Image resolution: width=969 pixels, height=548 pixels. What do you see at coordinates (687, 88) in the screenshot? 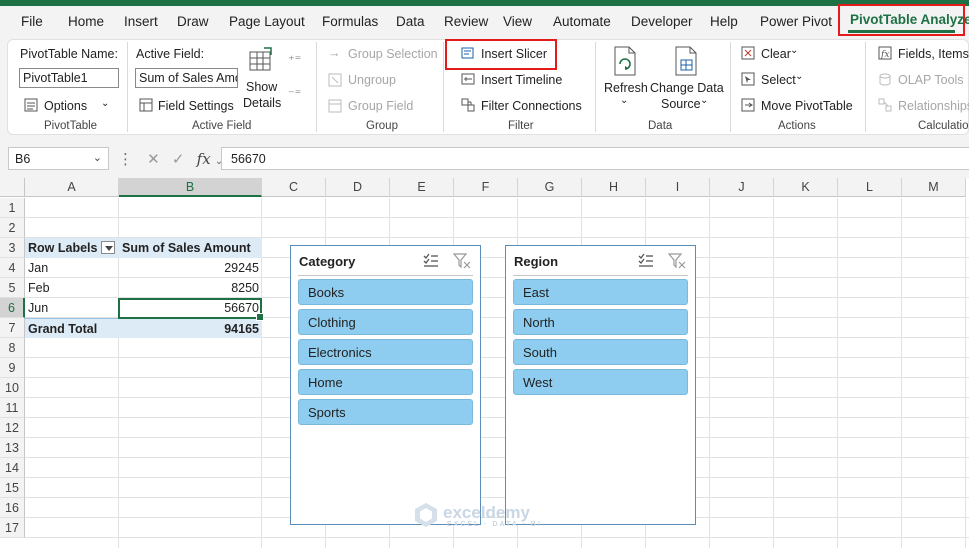
I see `change-data-source-line1: Change Data` at bounding box center [687, 88].